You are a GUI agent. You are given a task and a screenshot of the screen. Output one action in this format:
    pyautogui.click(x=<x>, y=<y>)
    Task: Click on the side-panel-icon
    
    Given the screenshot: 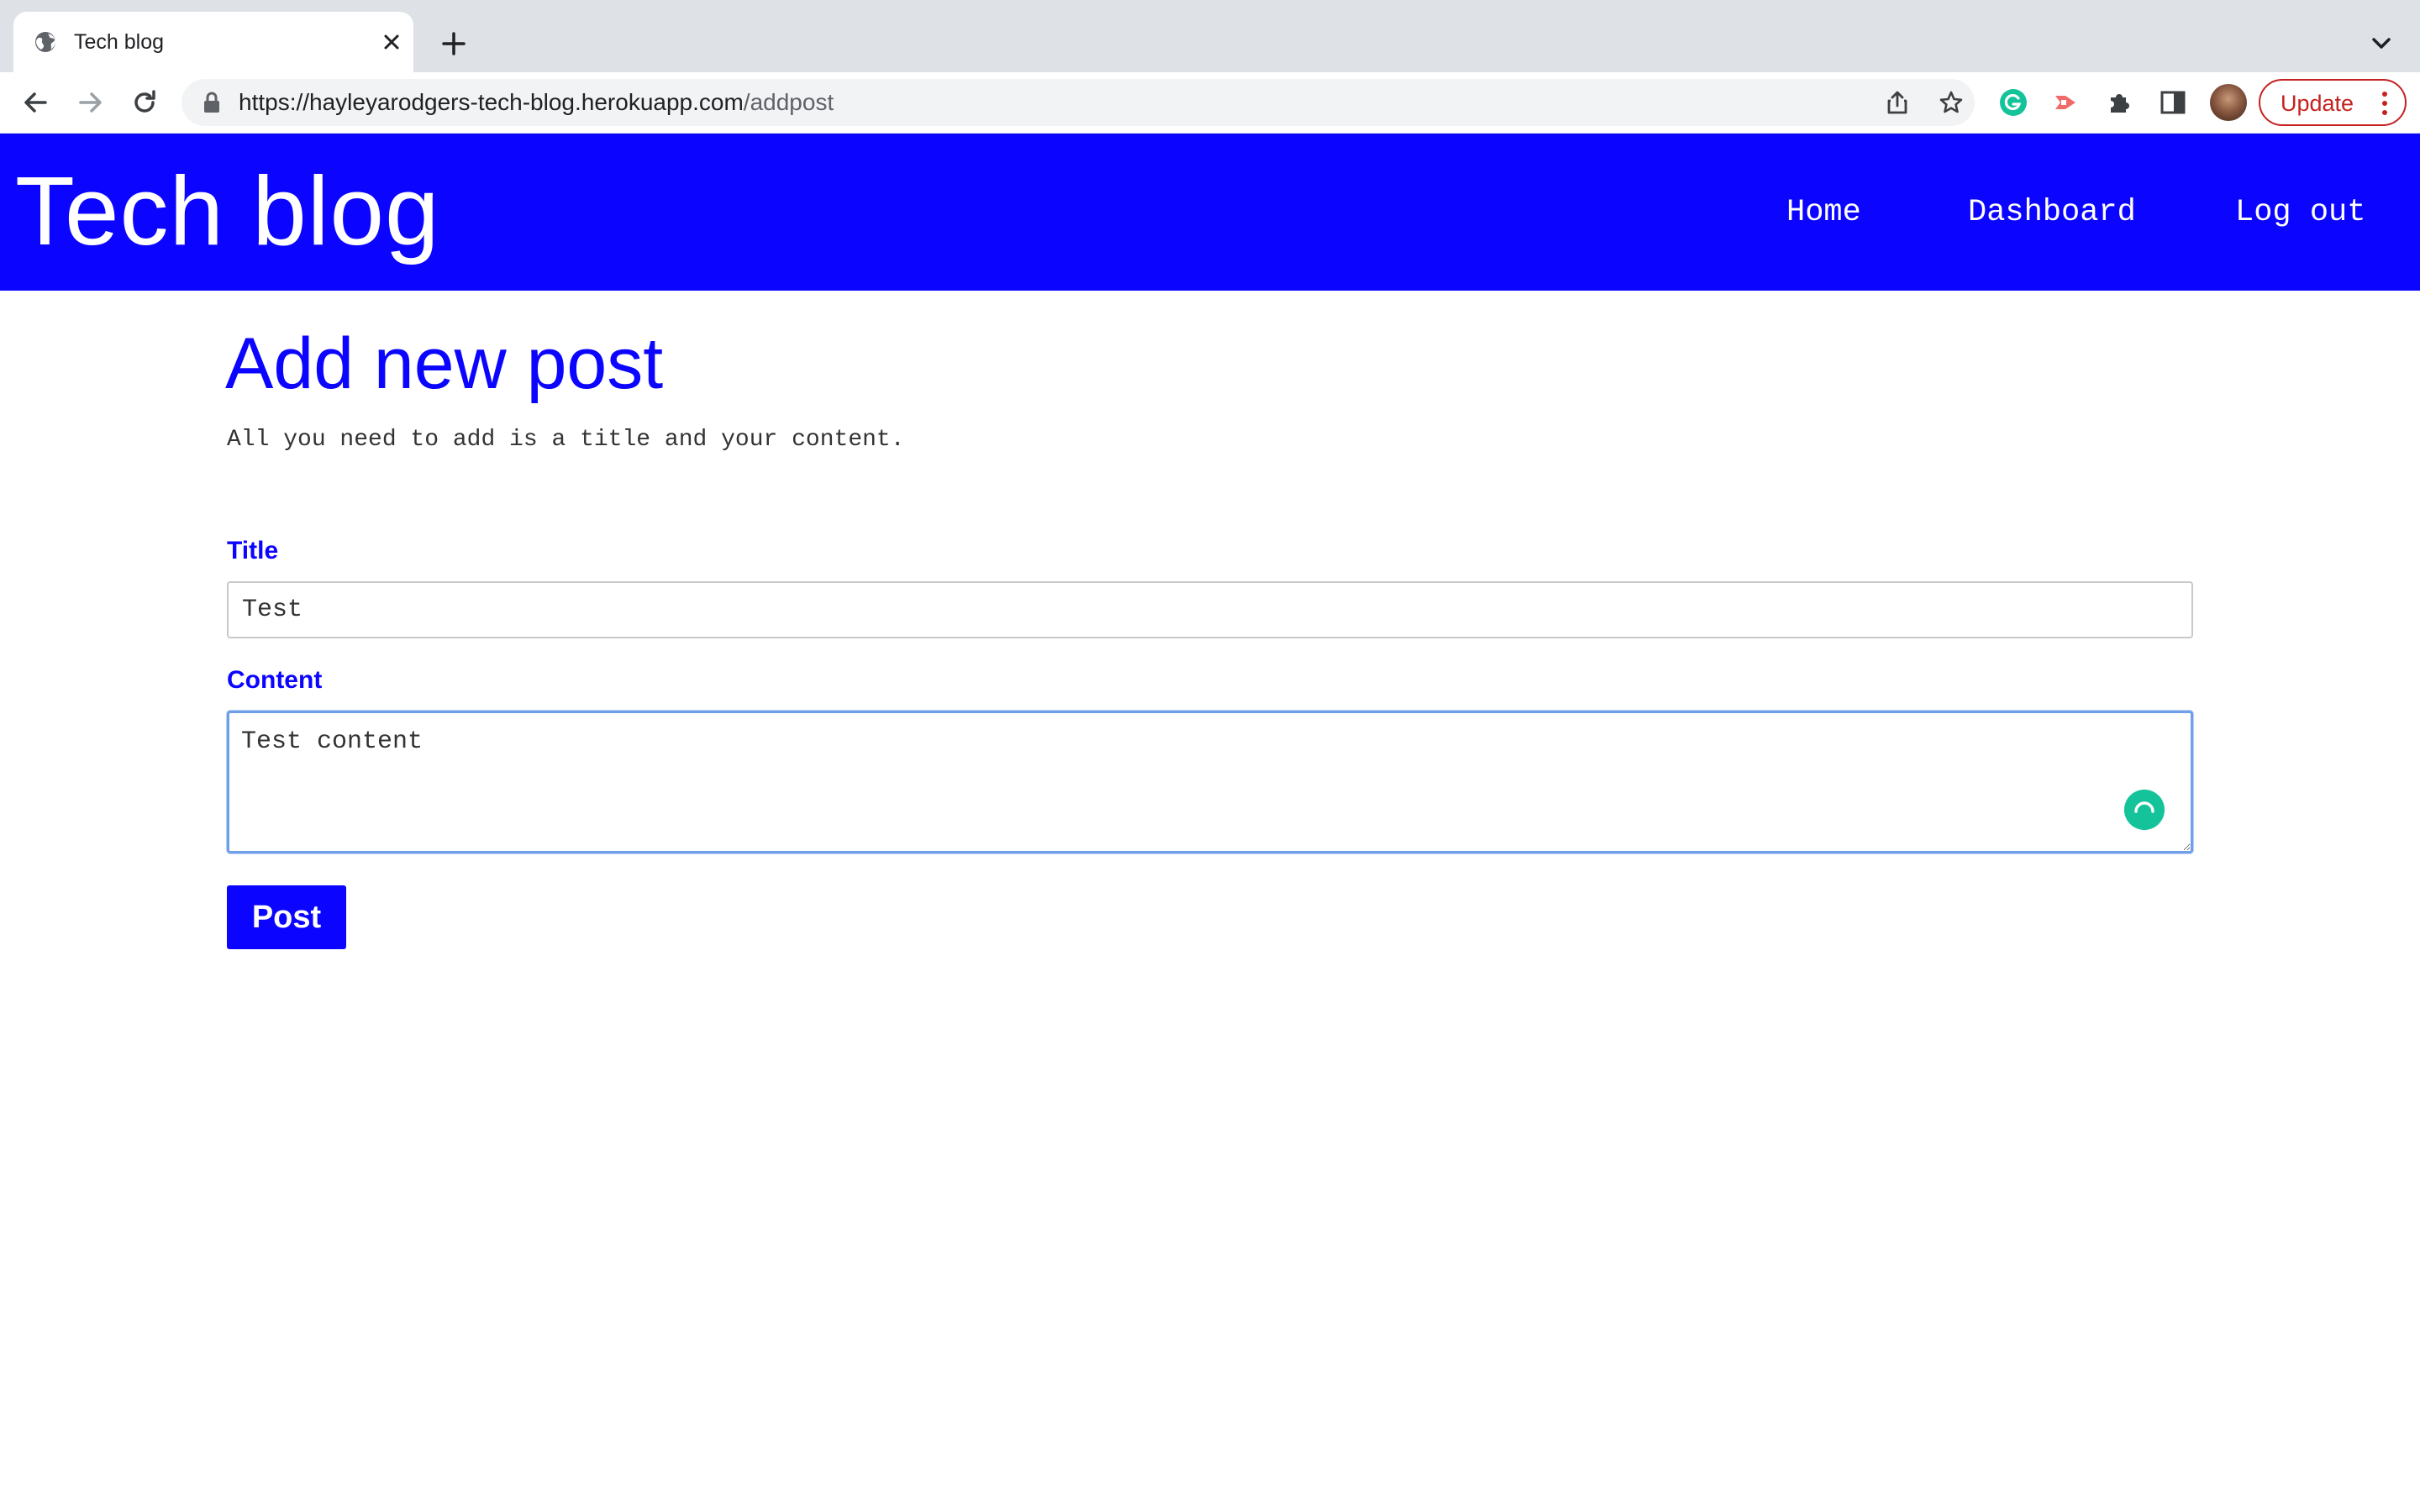 What is the action you would take?
    pyautogui.click(x=2173, y=102)
    